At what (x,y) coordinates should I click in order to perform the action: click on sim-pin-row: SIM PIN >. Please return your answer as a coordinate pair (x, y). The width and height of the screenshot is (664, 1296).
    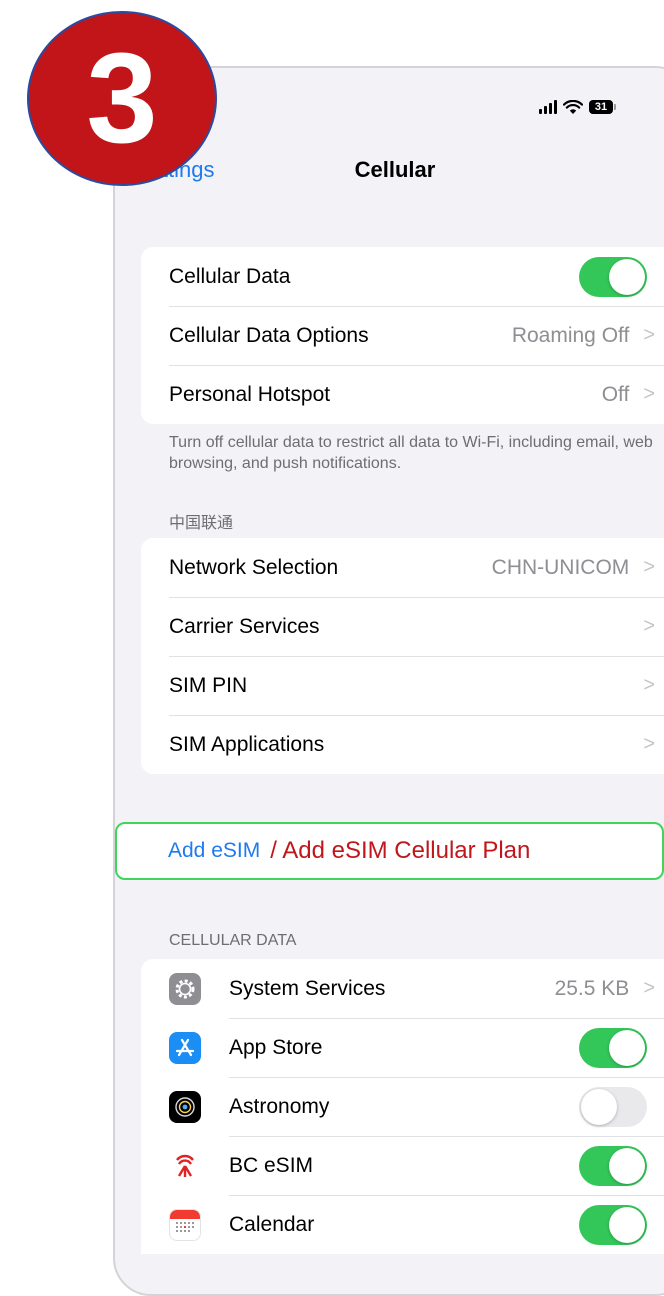
    Looking at the image, I should click on (402, 685).